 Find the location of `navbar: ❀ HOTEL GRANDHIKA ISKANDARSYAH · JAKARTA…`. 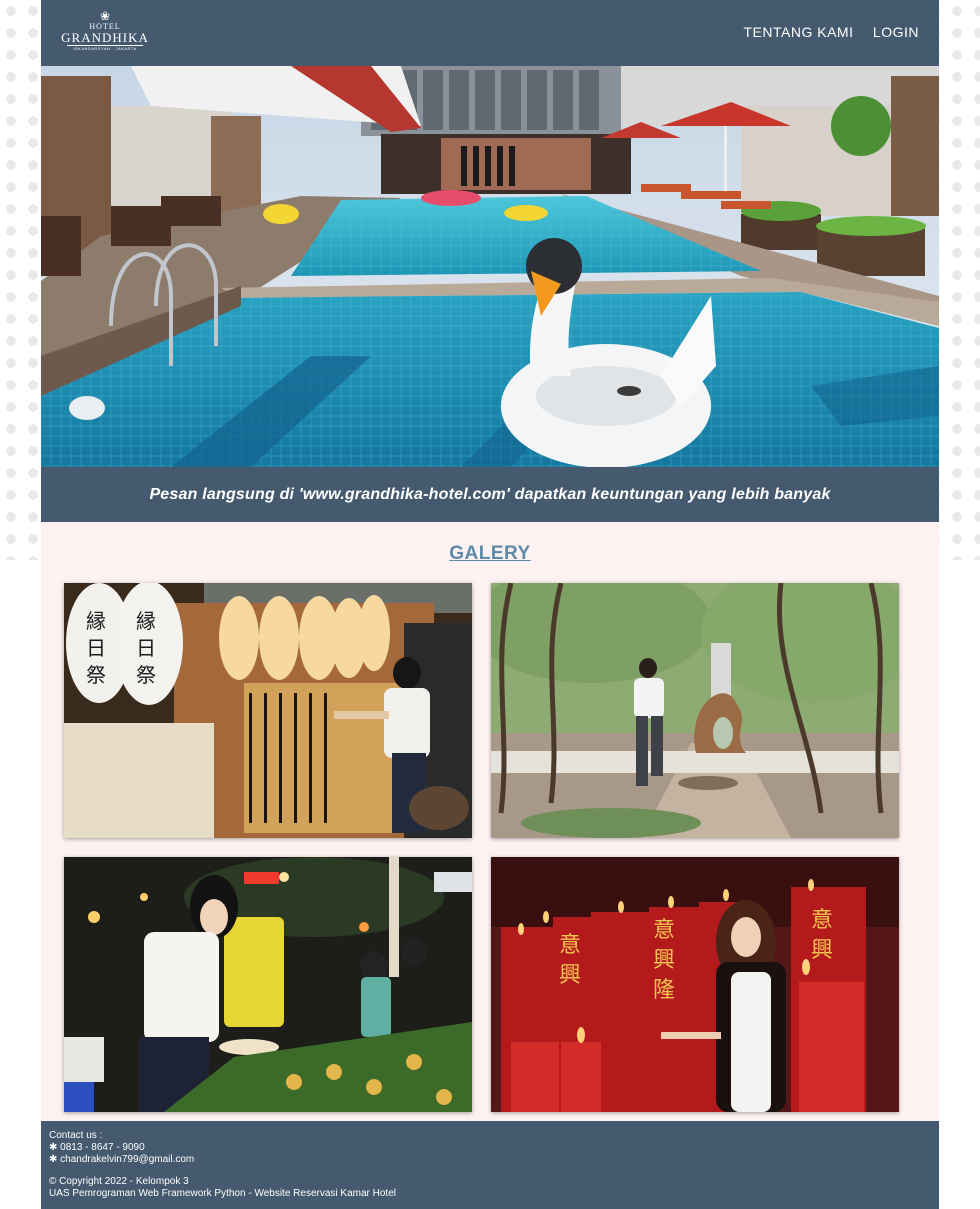

navbar: ❀ HOTEL GRANDHIKA ISKANDARSYAH · JAKARTA… is located at coordinates (490, 33).